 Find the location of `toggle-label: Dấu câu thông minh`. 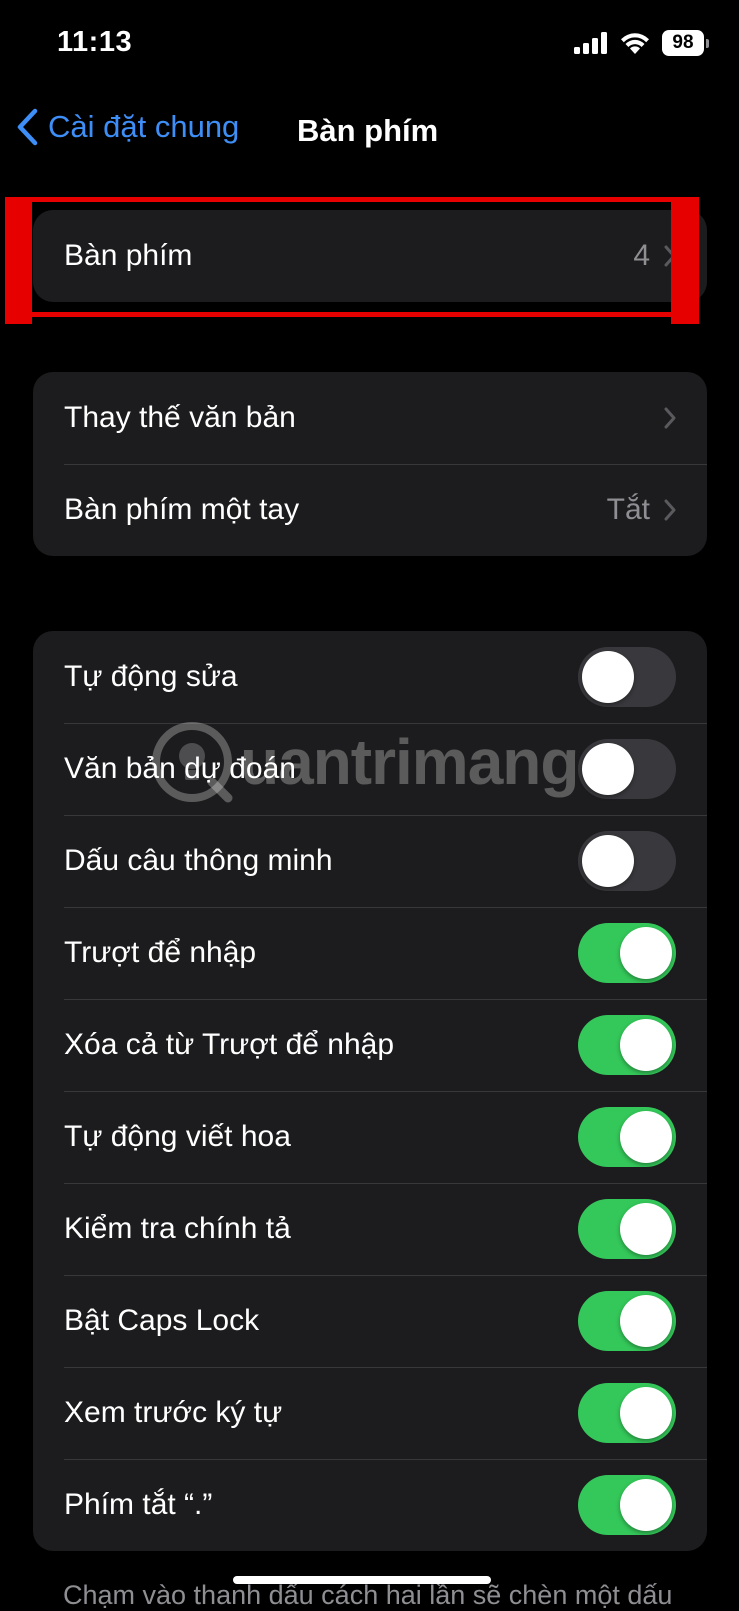

toggle-label: Dấu câu thông minh is located at coordinates (198, 860).